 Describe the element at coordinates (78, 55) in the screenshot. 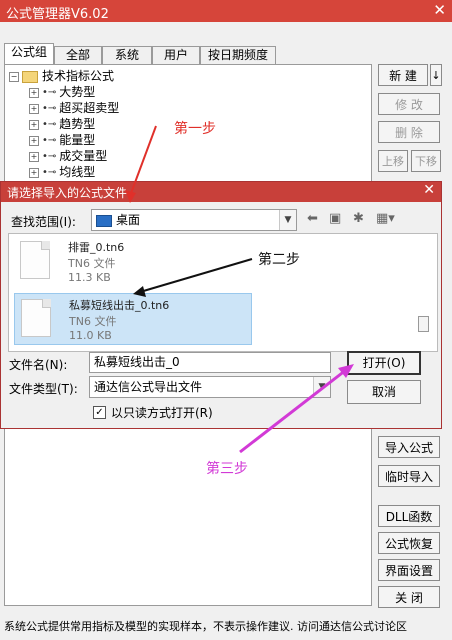

I see `tab-all: 全部` at that location.